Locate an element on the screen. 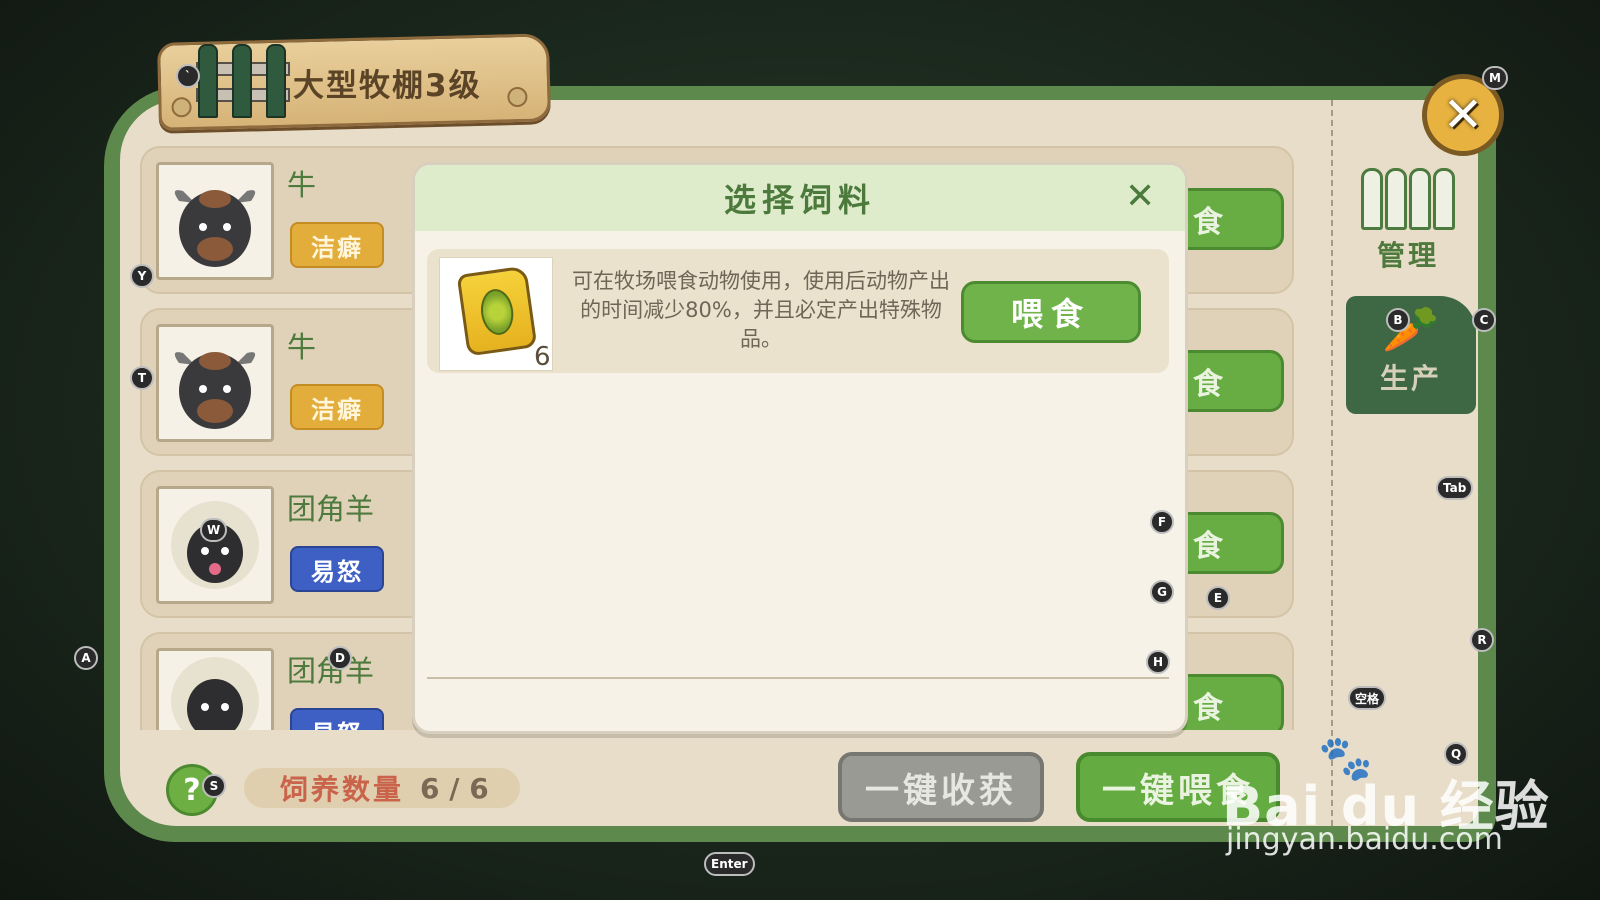 The height and width of the screenshot is (900, 1600). corn-feed-bag-icon: 6 is located at coordinates (496, 314).